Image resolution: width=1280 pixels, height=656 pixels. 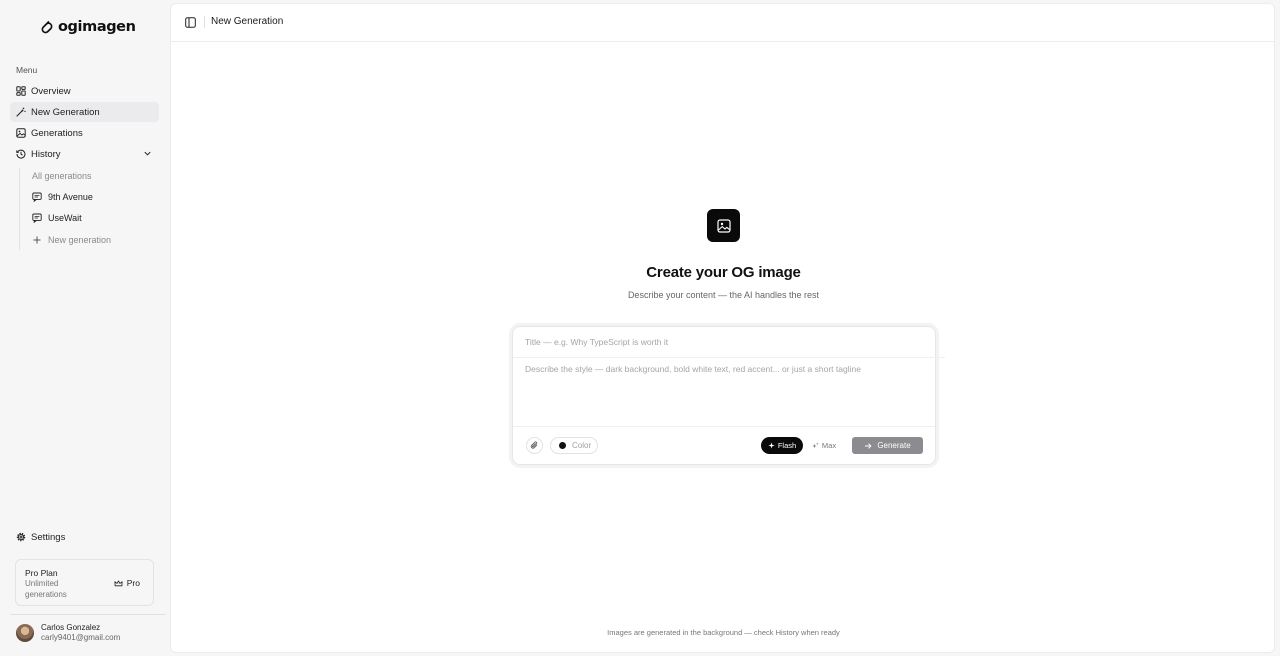 I want to click on mode-flash-label: Flash, so click(x=787, y=445).